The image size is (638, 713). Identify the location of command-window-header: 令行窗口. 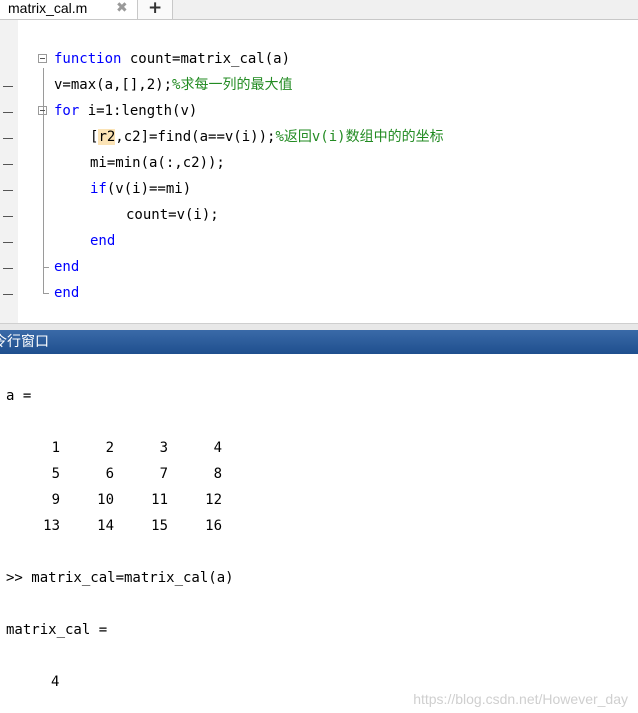
(319, 342).